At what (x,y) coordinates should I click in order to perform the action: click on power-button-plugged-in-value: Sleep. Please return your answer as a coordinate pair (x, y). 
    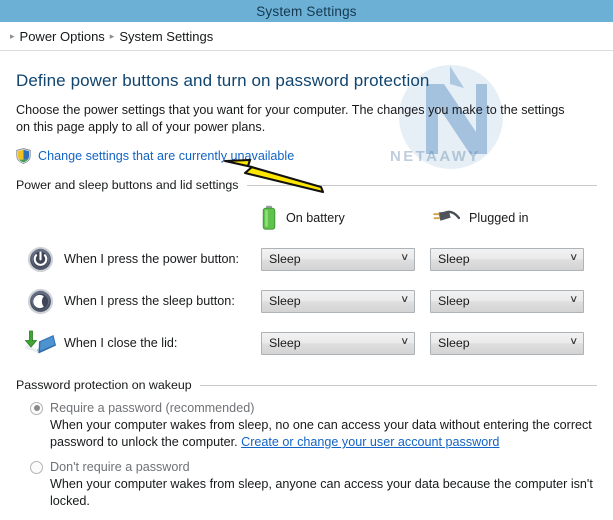
    Looking at the image, I should click on (454, 259).